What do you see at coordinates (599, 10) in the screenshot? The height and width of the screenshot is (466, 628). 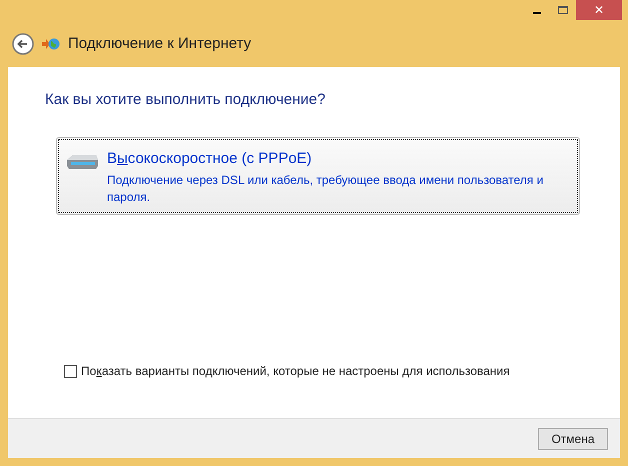 I see `close-button: ✕` at bounding box center [599, 10].